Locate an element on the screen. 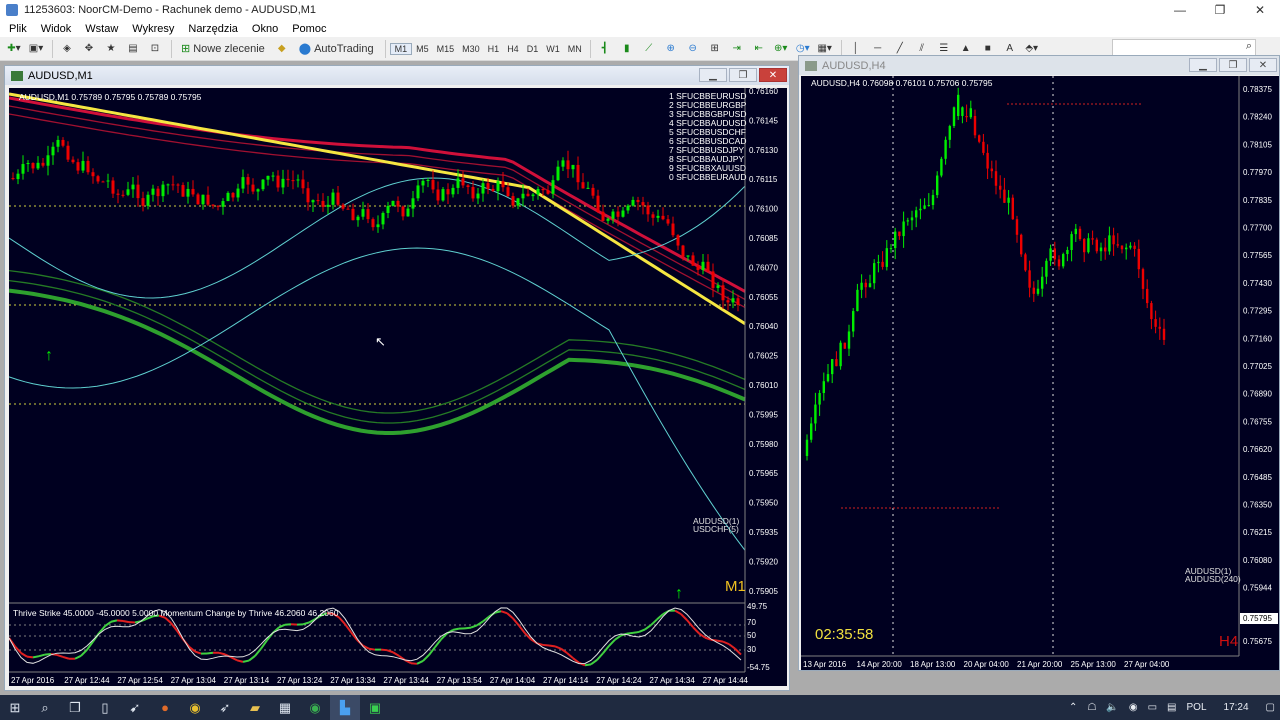 The width and height of the screenshot is (1280, 720). indicators-icon: ⊕▾ is located at coordinates (781, 49).